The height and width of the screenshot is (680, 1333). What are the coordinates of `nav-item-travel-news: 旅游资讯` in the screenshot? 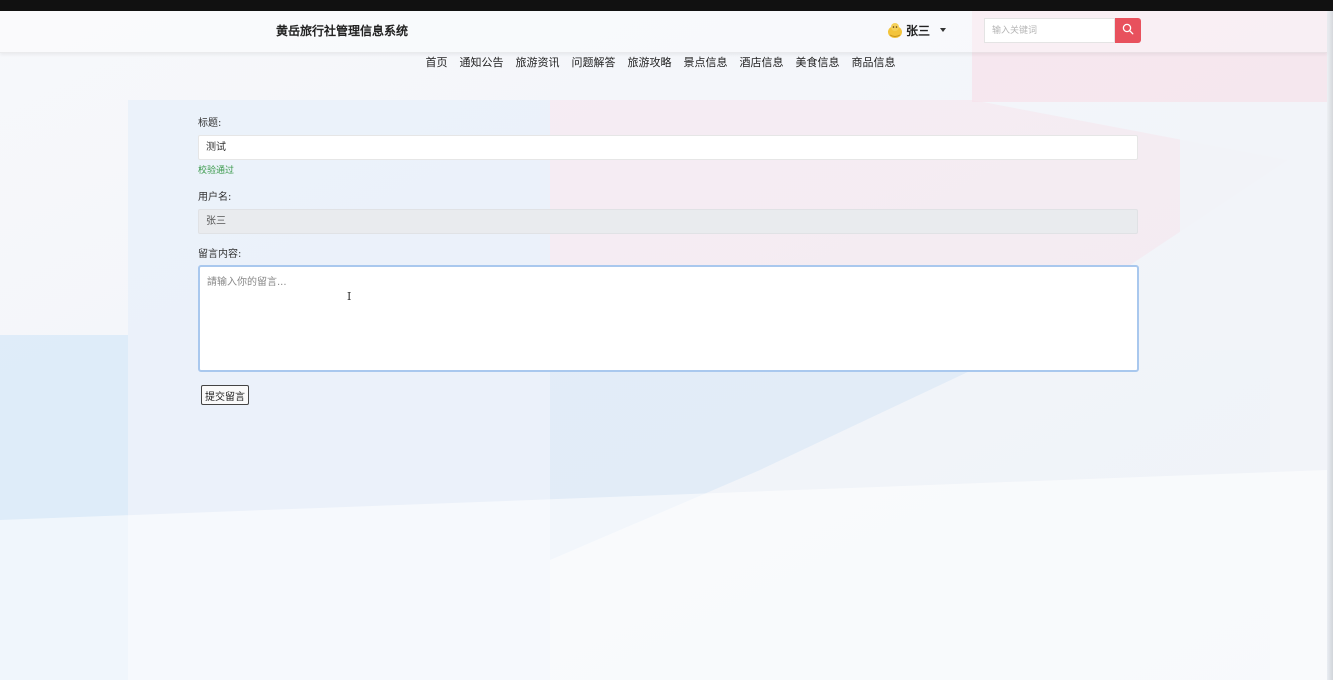 It's located at (538, 62).